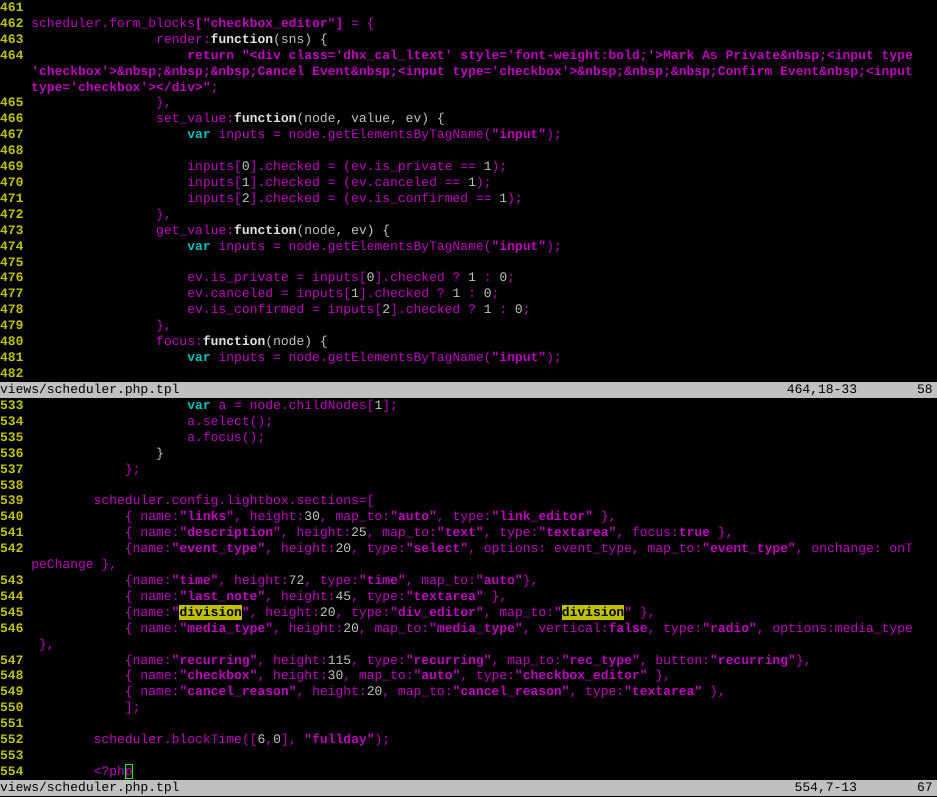  Describe the element at coordinates (397, 676) in the screenshot. I see `code-line: { name:"checkbox", height:30, map_to:"auto", type:"checkbox_editor" },` at that location.